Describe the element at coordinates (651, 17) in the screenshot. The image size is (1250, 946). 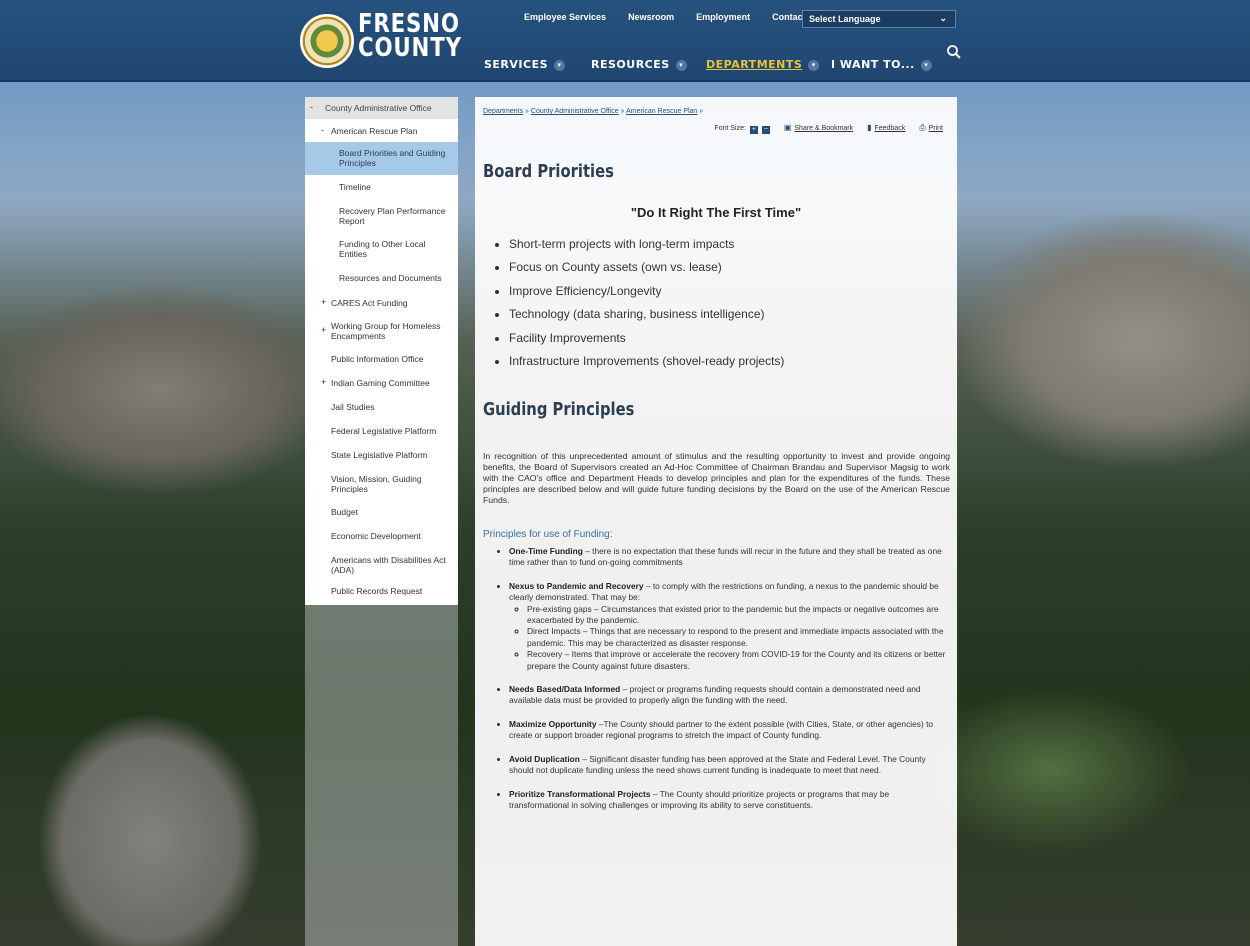
I see `nav-newsroom: Newsroom` at that location.